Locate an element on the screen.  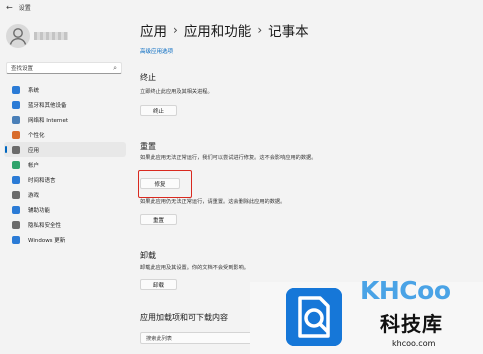
watermark-url: khcoo.com is located at coordinates (414, 343).